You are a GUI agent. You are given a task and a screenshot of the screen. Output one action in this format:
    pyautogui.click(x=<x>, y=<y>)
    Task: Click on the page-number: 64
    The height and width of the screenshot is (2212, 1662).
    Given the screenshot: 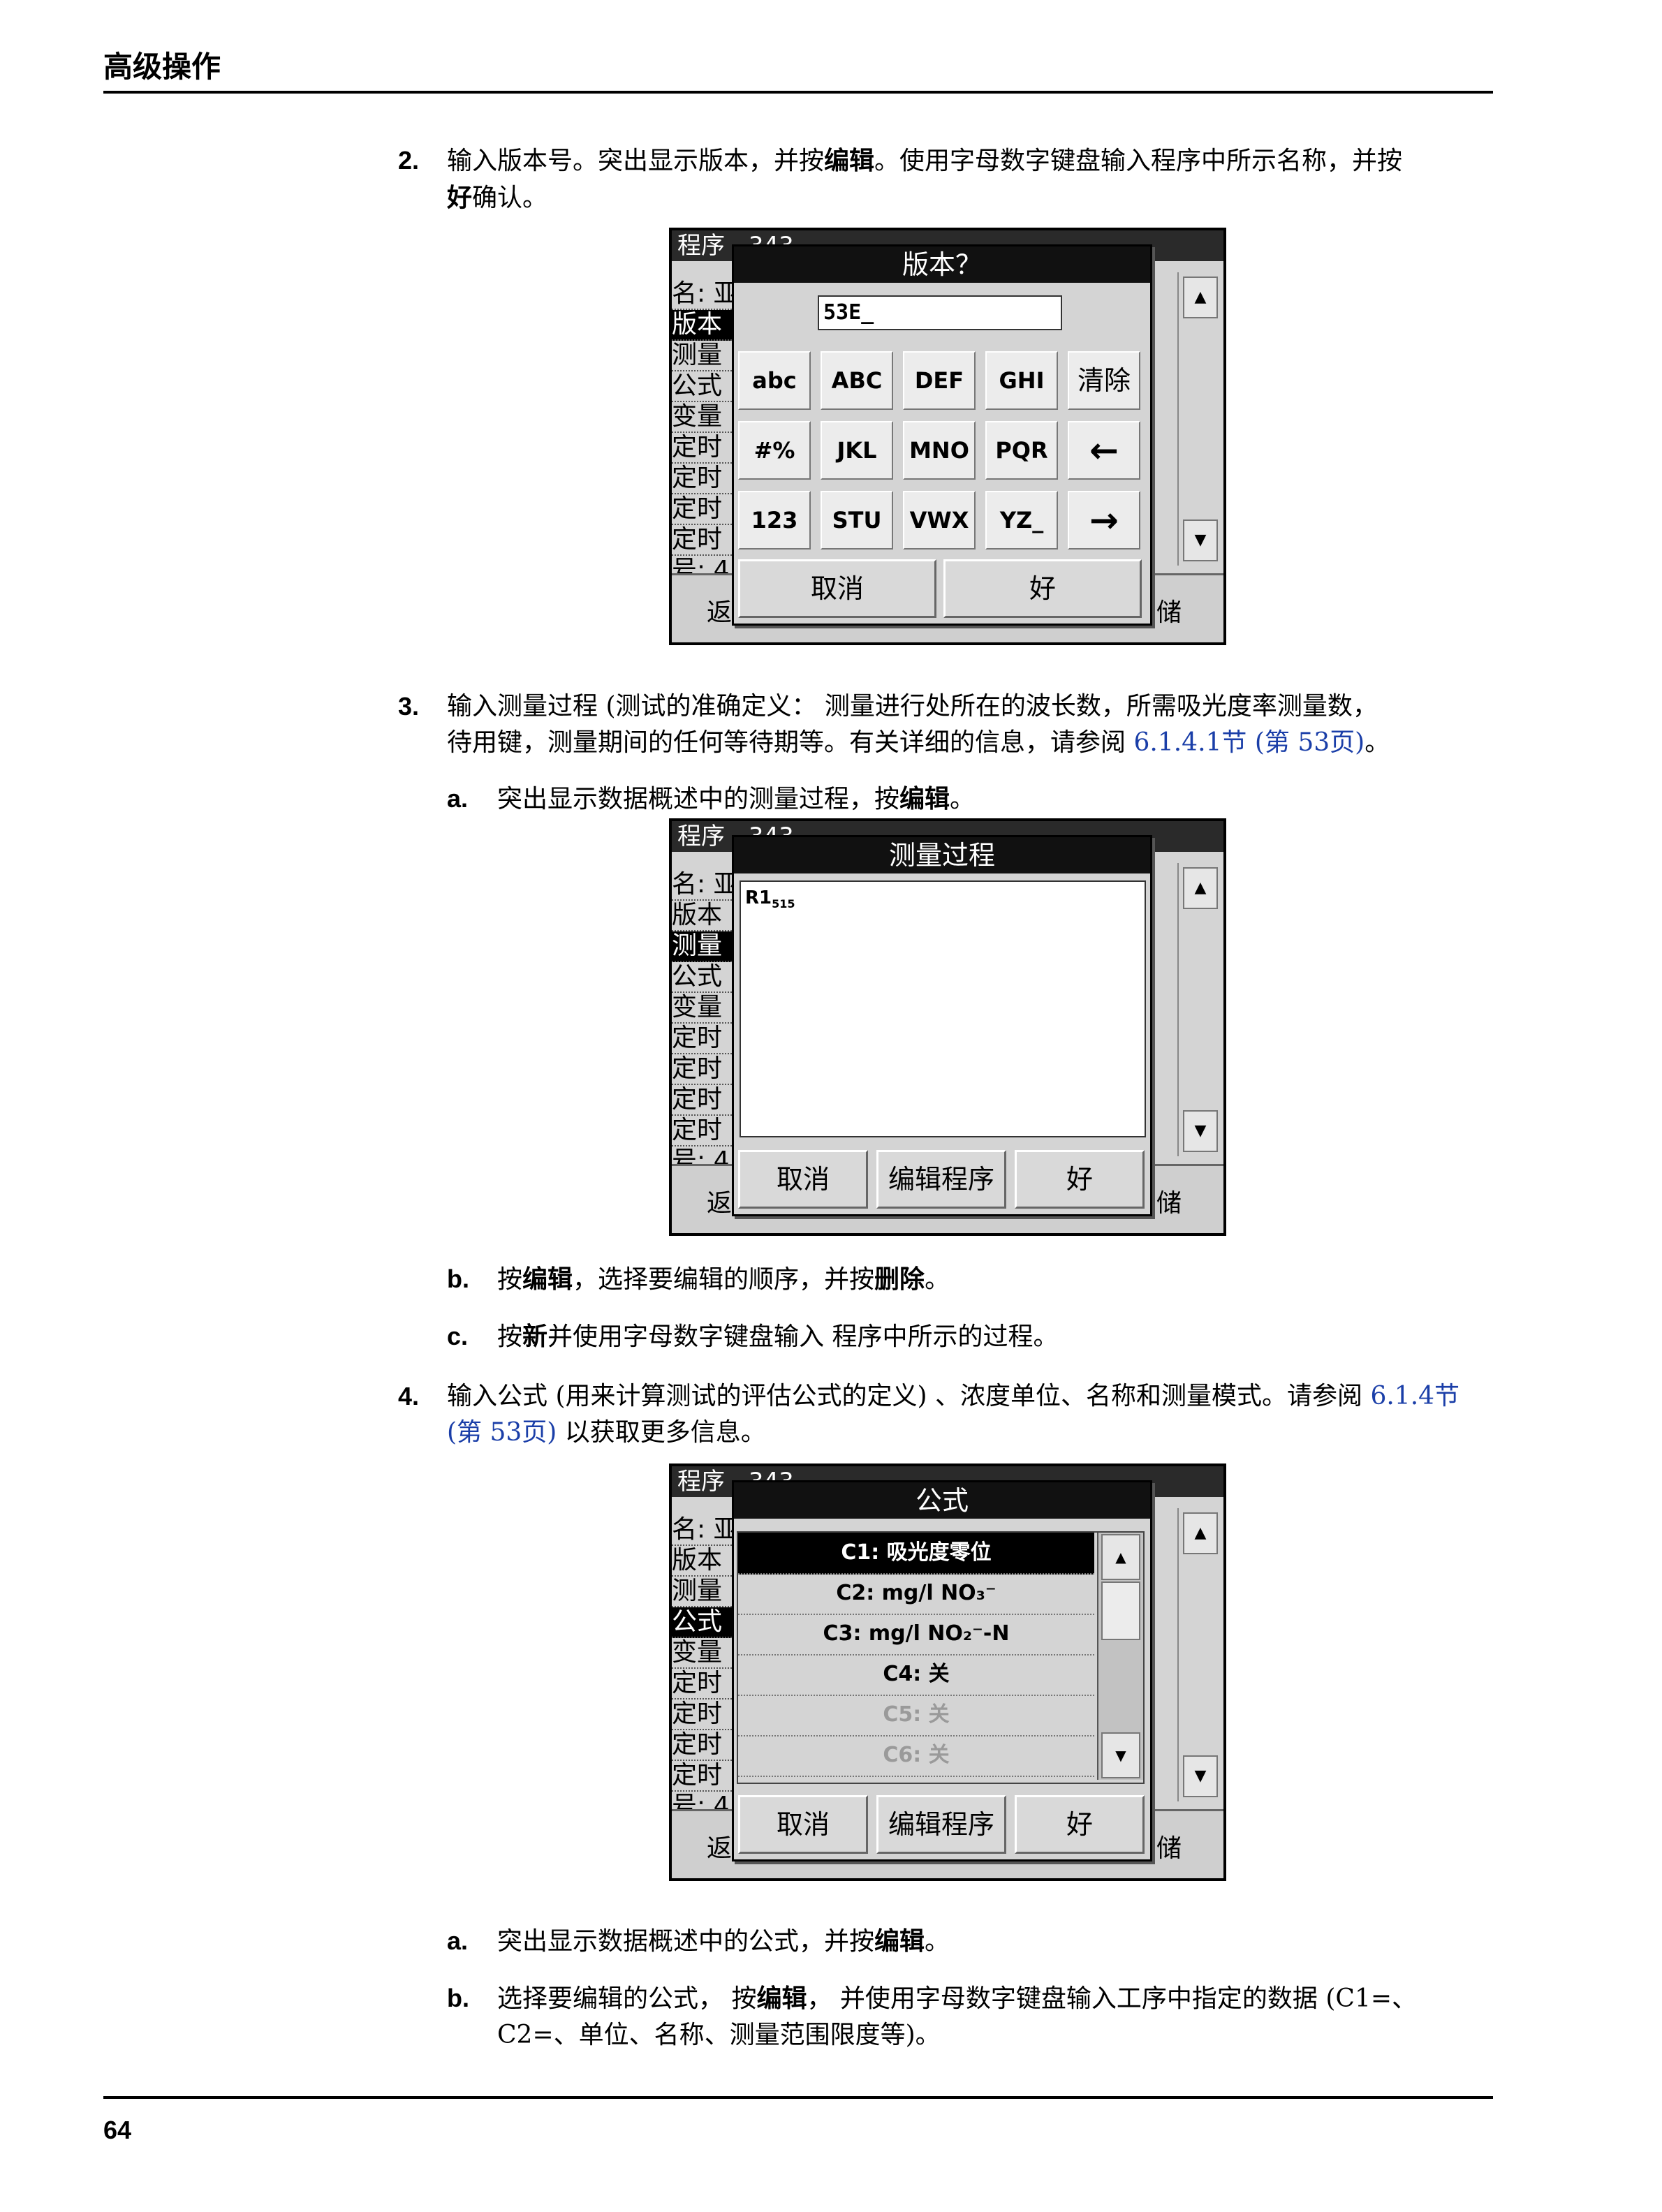 What is the action you would take?
    pyautogui.click(x=117, y=2130)
    